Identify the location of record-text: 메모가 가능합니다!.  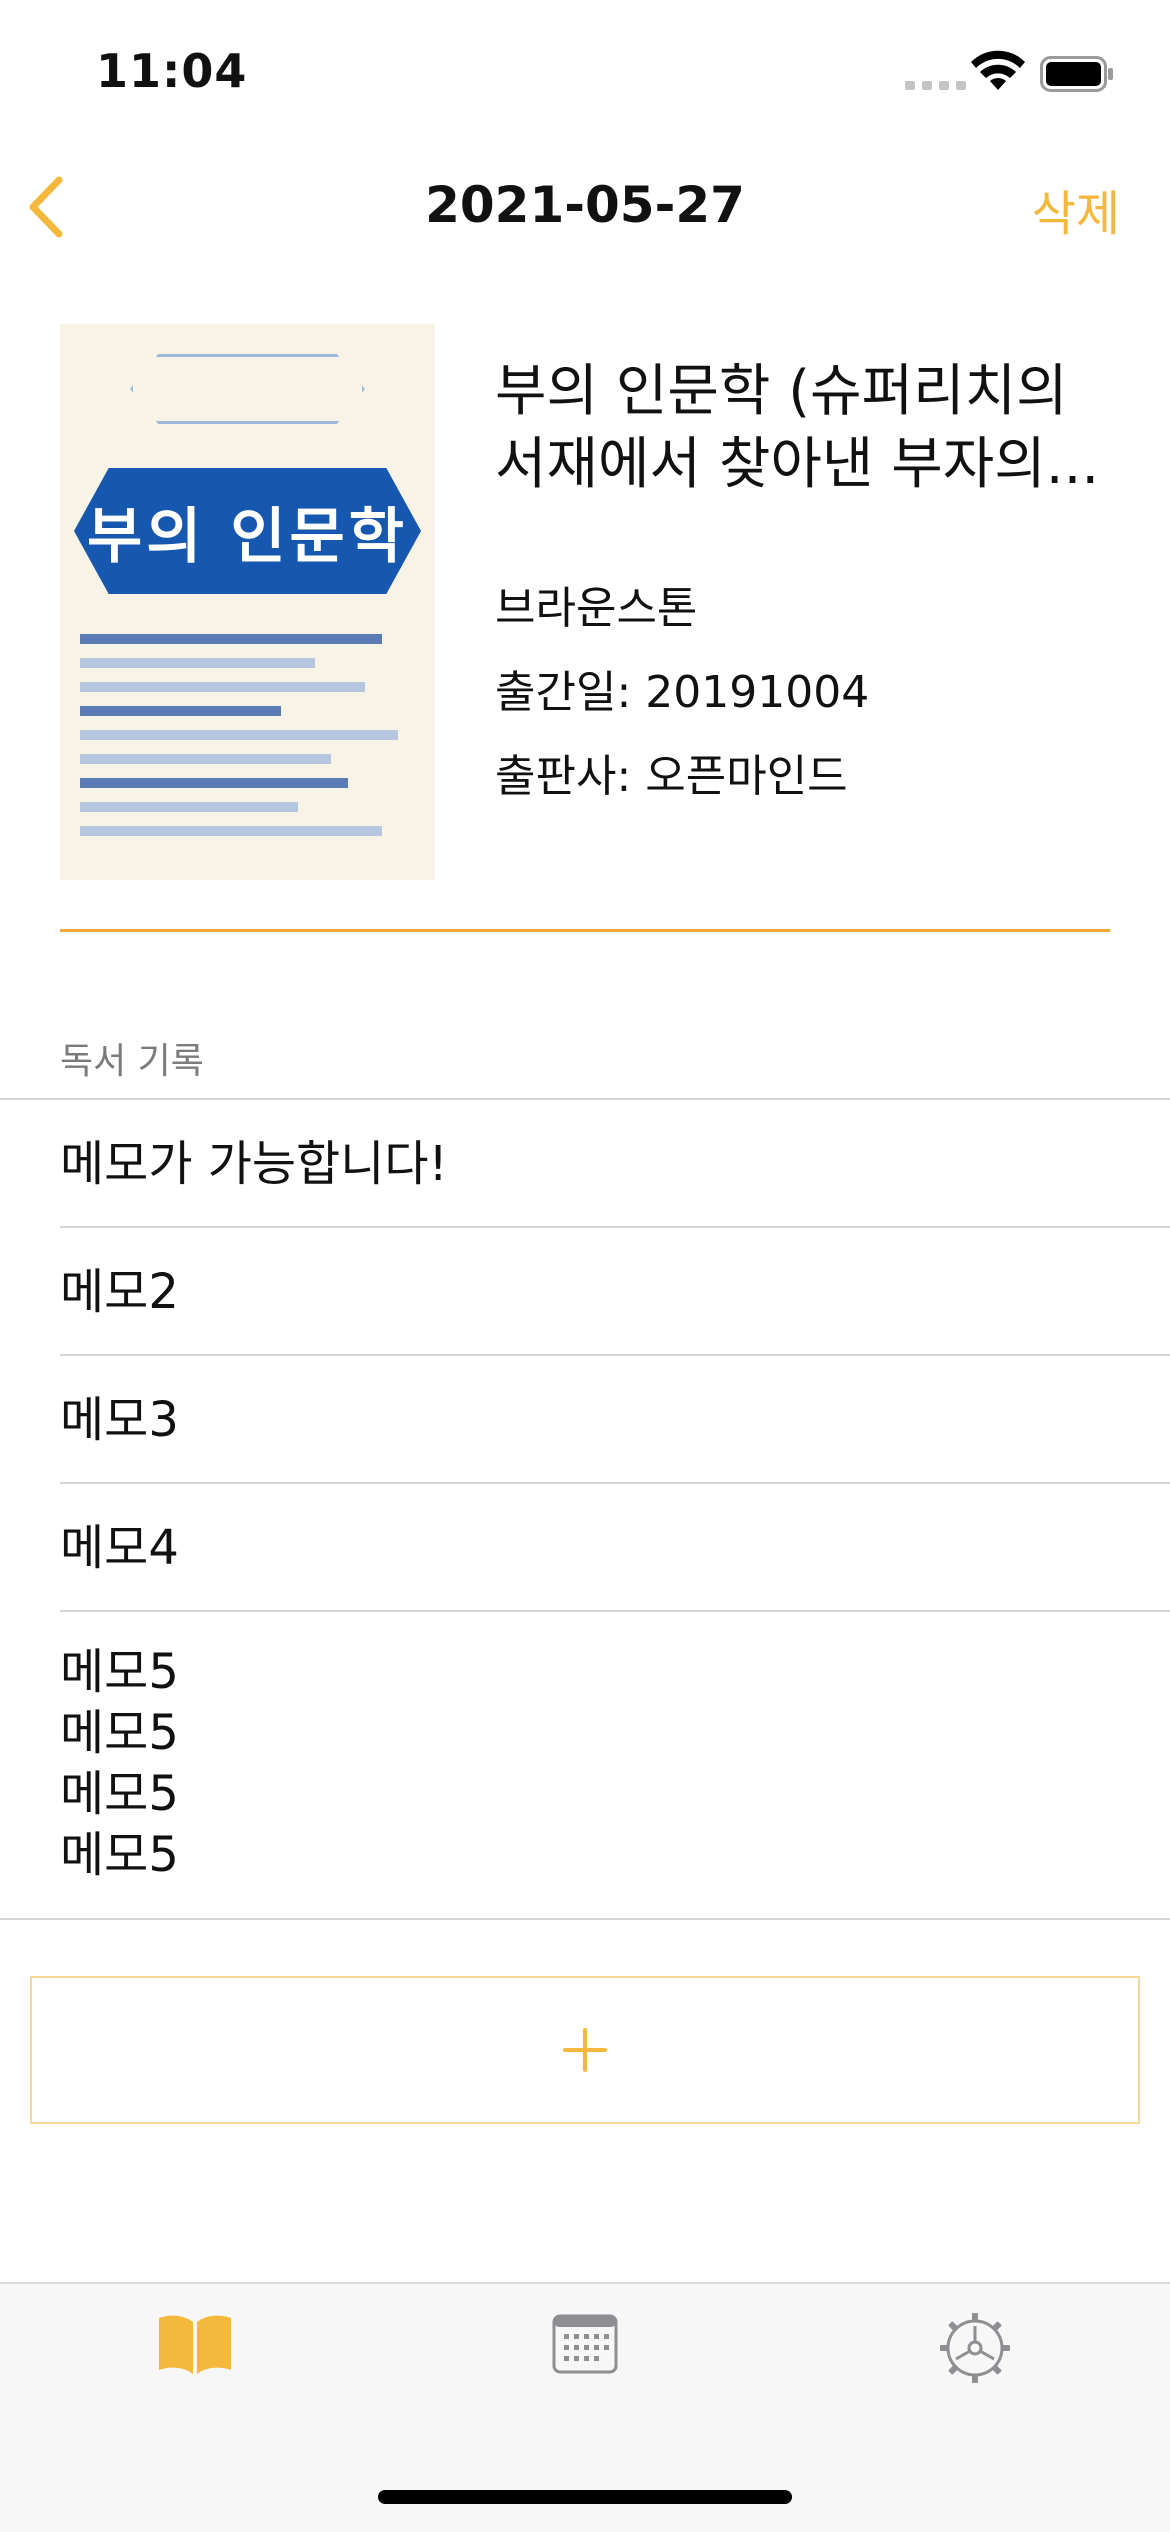
(254, 1163).